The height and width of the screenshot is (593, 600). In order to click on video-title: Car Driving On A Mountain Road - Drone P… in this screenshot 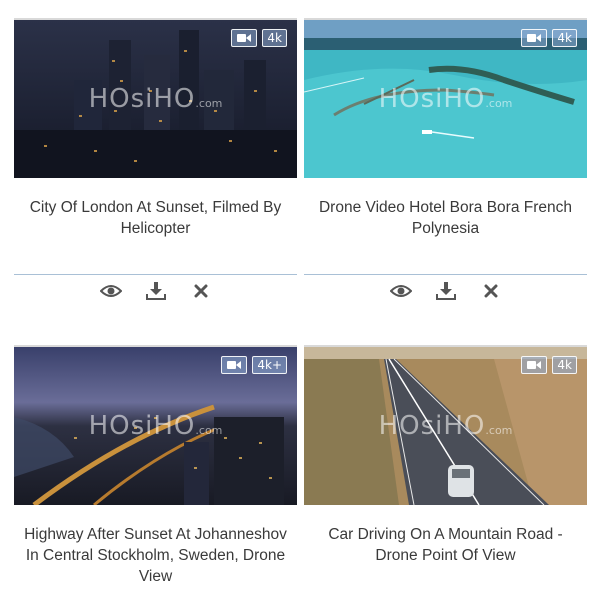, I will do `click(445, 545)`.